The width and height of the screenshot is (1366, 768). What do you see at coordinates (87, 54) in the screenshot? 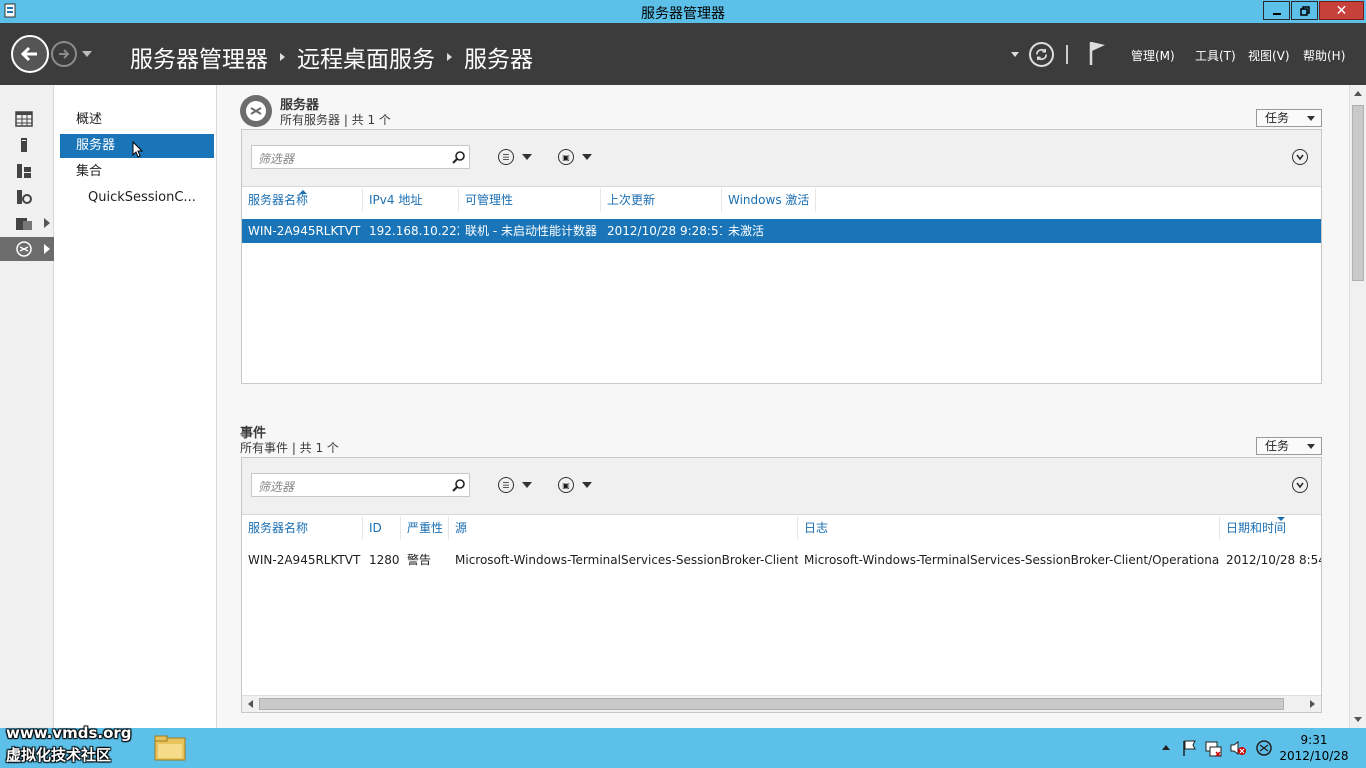
I see `history-dropdown-icon` at bounding box center [87, 54].